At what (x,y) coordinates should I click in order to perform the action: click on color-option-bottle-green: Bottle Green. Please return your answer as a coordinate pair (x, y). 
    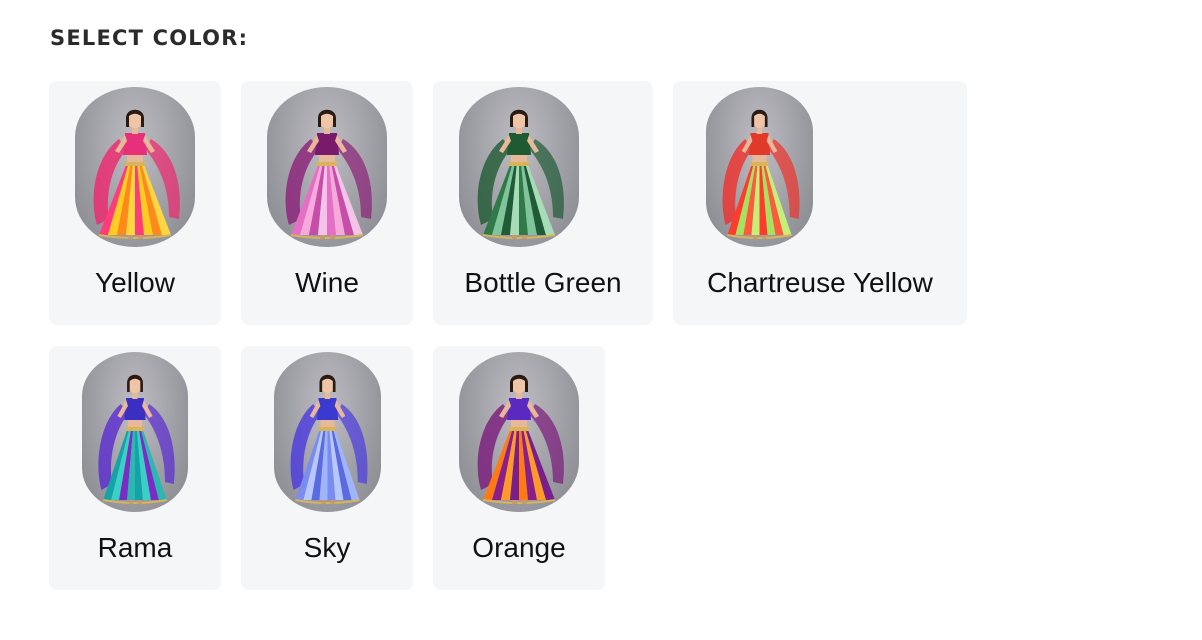
    Looking at the image, I should click on (543, 203).